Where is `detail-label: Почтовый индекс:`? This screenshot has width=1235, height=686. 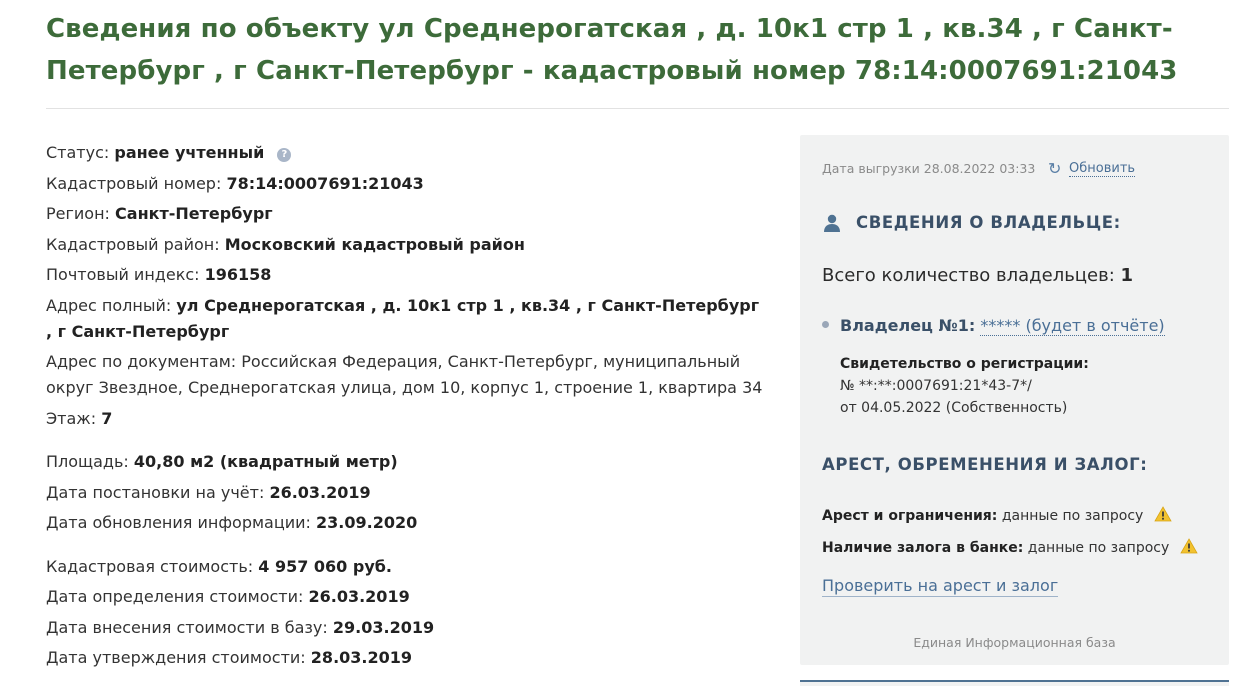
detail-label: Почтовый индекс: is located at coordinates (123, 274).